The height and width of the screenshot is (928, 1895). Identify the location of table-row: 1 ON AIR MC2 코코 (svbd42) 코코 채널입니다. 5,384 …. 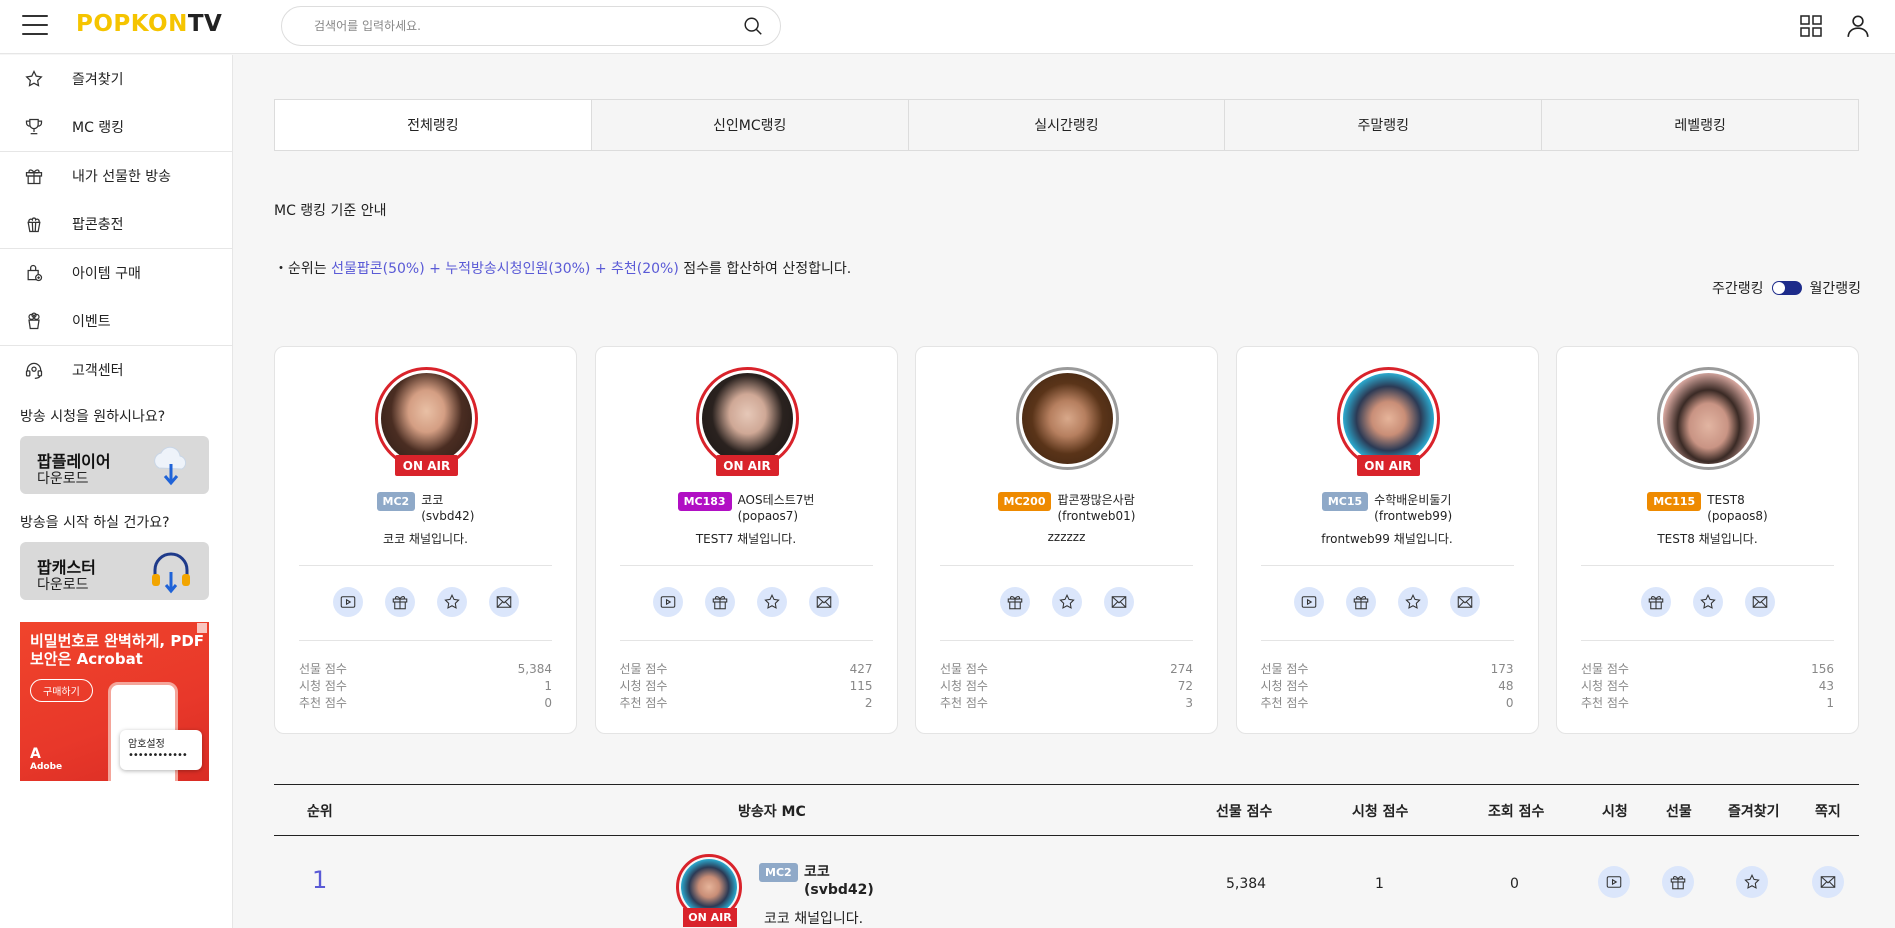
(1066, 882).